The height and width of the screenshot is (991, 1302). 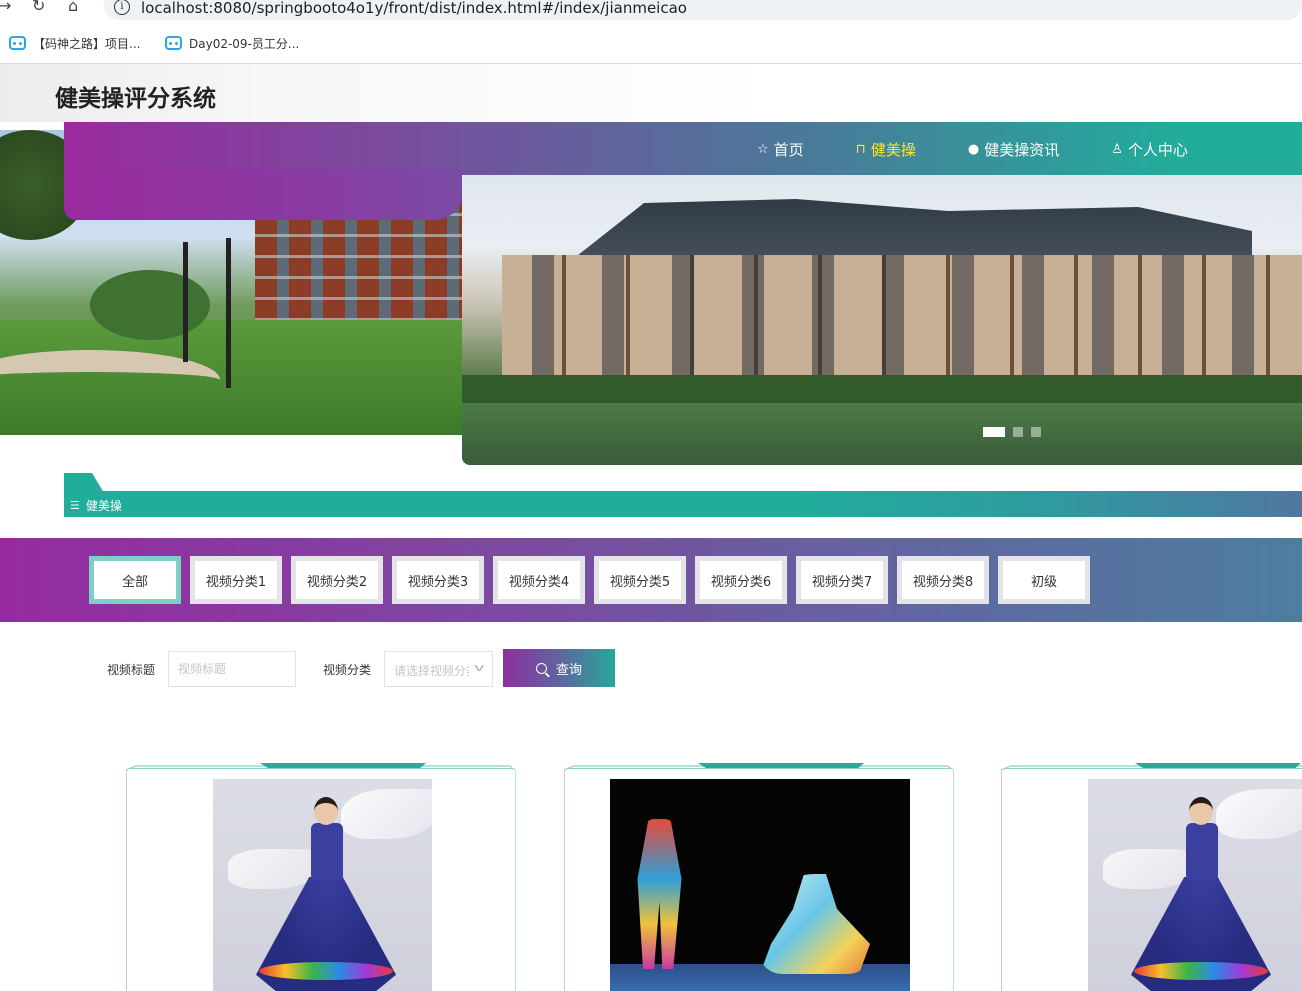 I want to click on category-button-label: 视频分类7, so click(x=842, y=580).